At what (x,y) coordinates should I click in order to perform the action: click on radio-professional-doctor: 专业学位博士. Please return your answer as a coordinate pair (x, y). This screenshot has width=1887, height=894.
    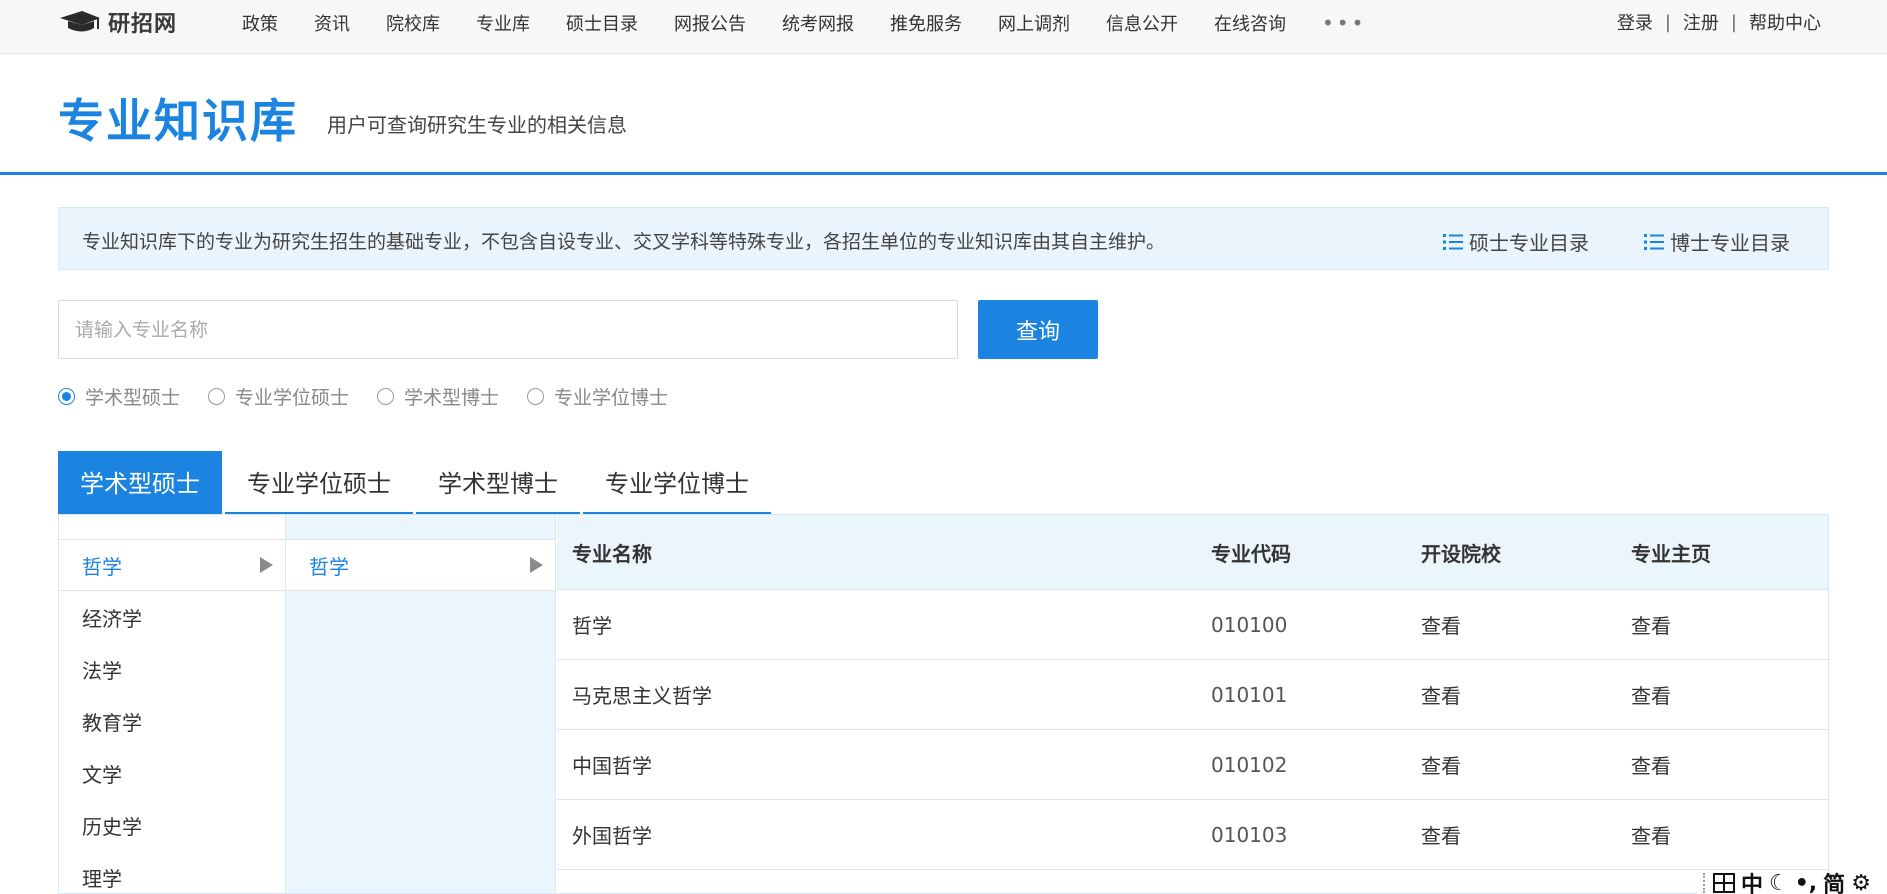
    Looking at the image, I should click on (597, 396).